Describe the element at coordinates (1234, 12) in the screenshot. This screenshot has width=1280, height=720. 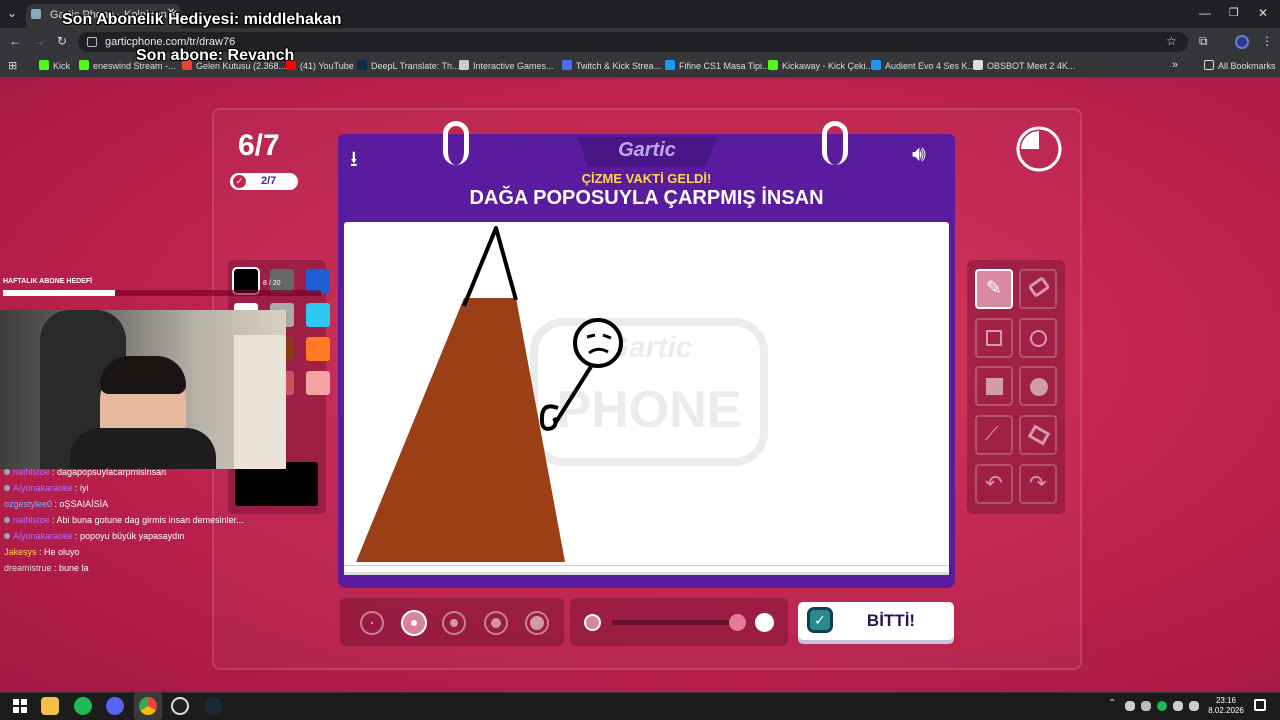
I see `restore-icon: ❐` at that location.